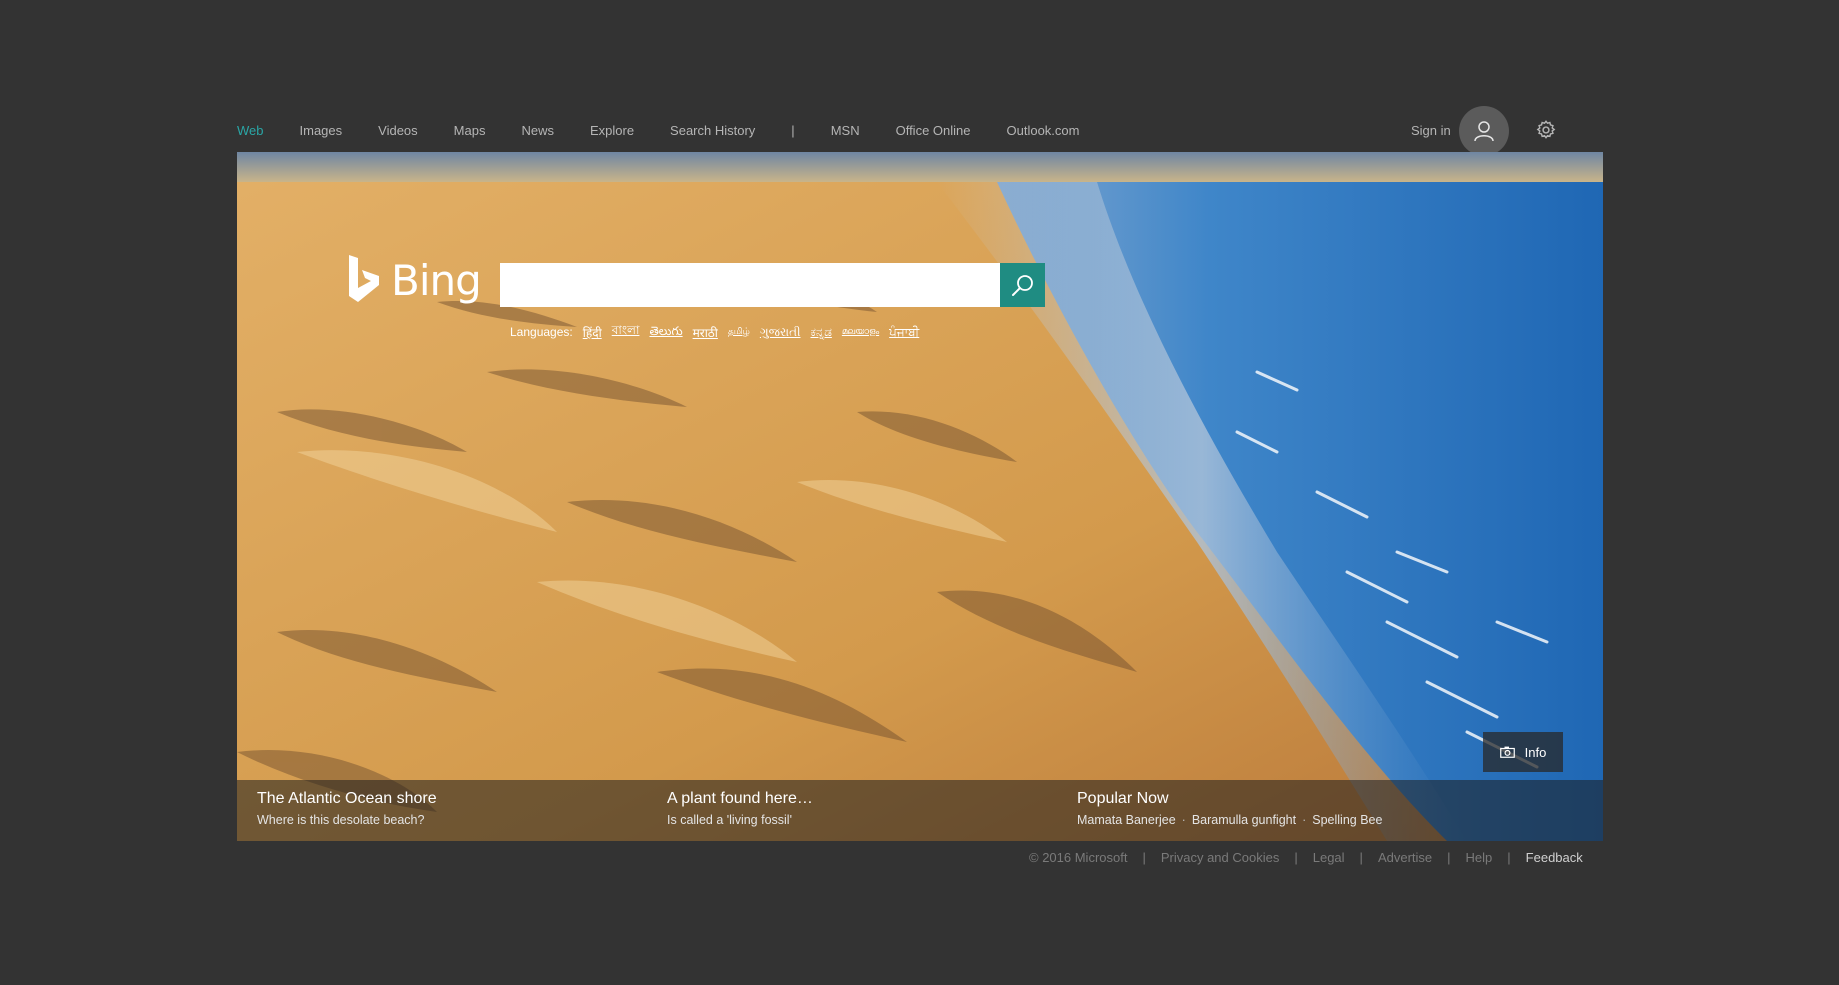  Describe the element at coordinates (933, 130) in the screenshot. I see `nav-office-online: Office Online` at that location.